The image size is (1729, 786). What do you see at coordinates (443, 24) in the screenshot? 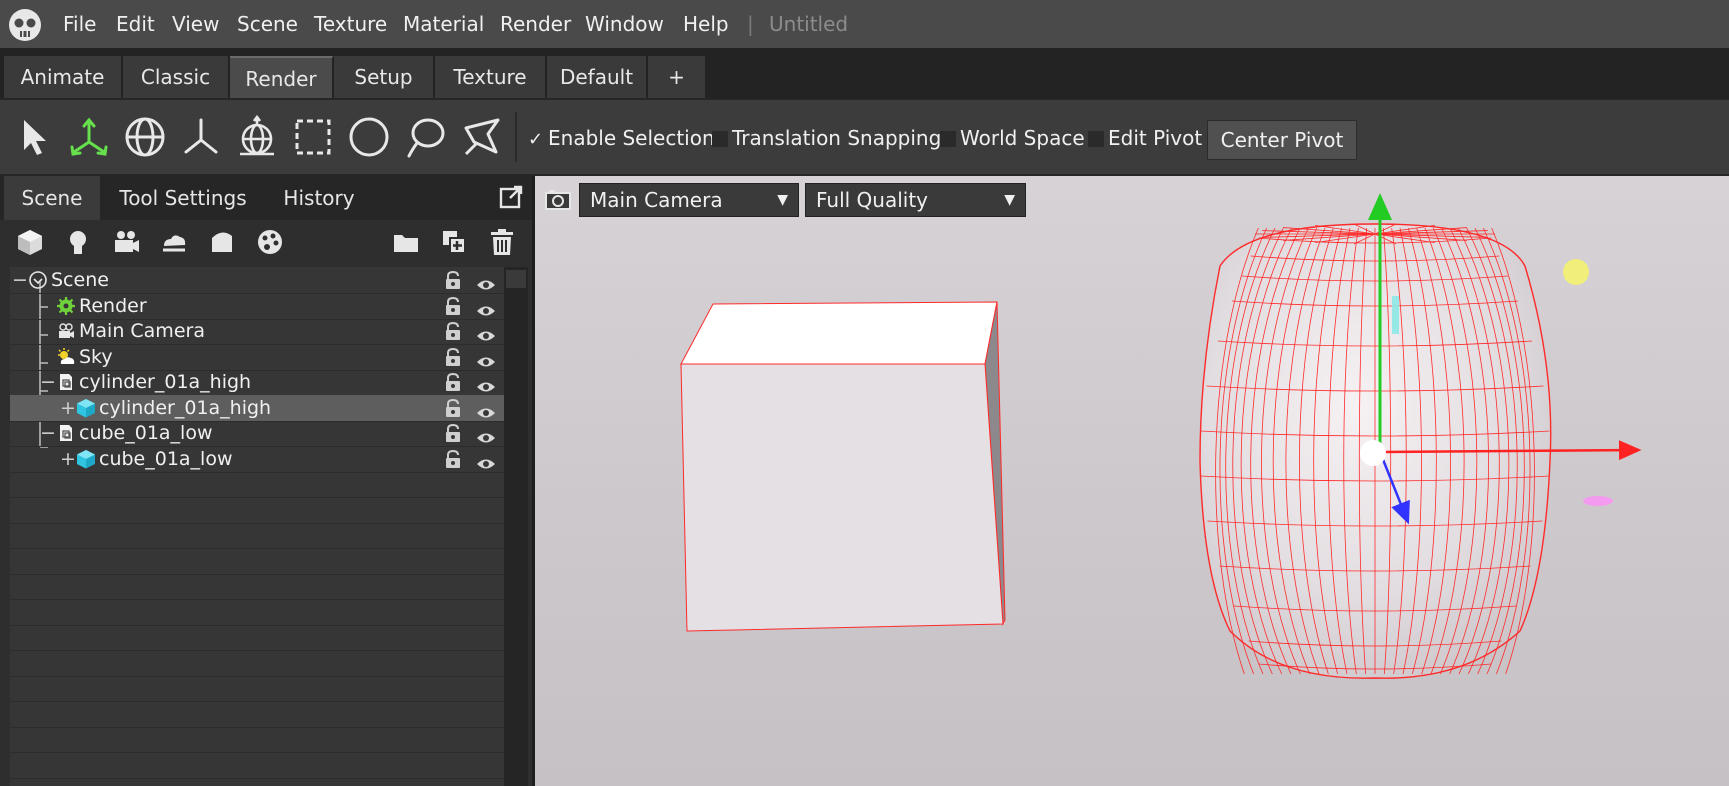
I see `menu-material: Material` at bounding box center [443, 24].